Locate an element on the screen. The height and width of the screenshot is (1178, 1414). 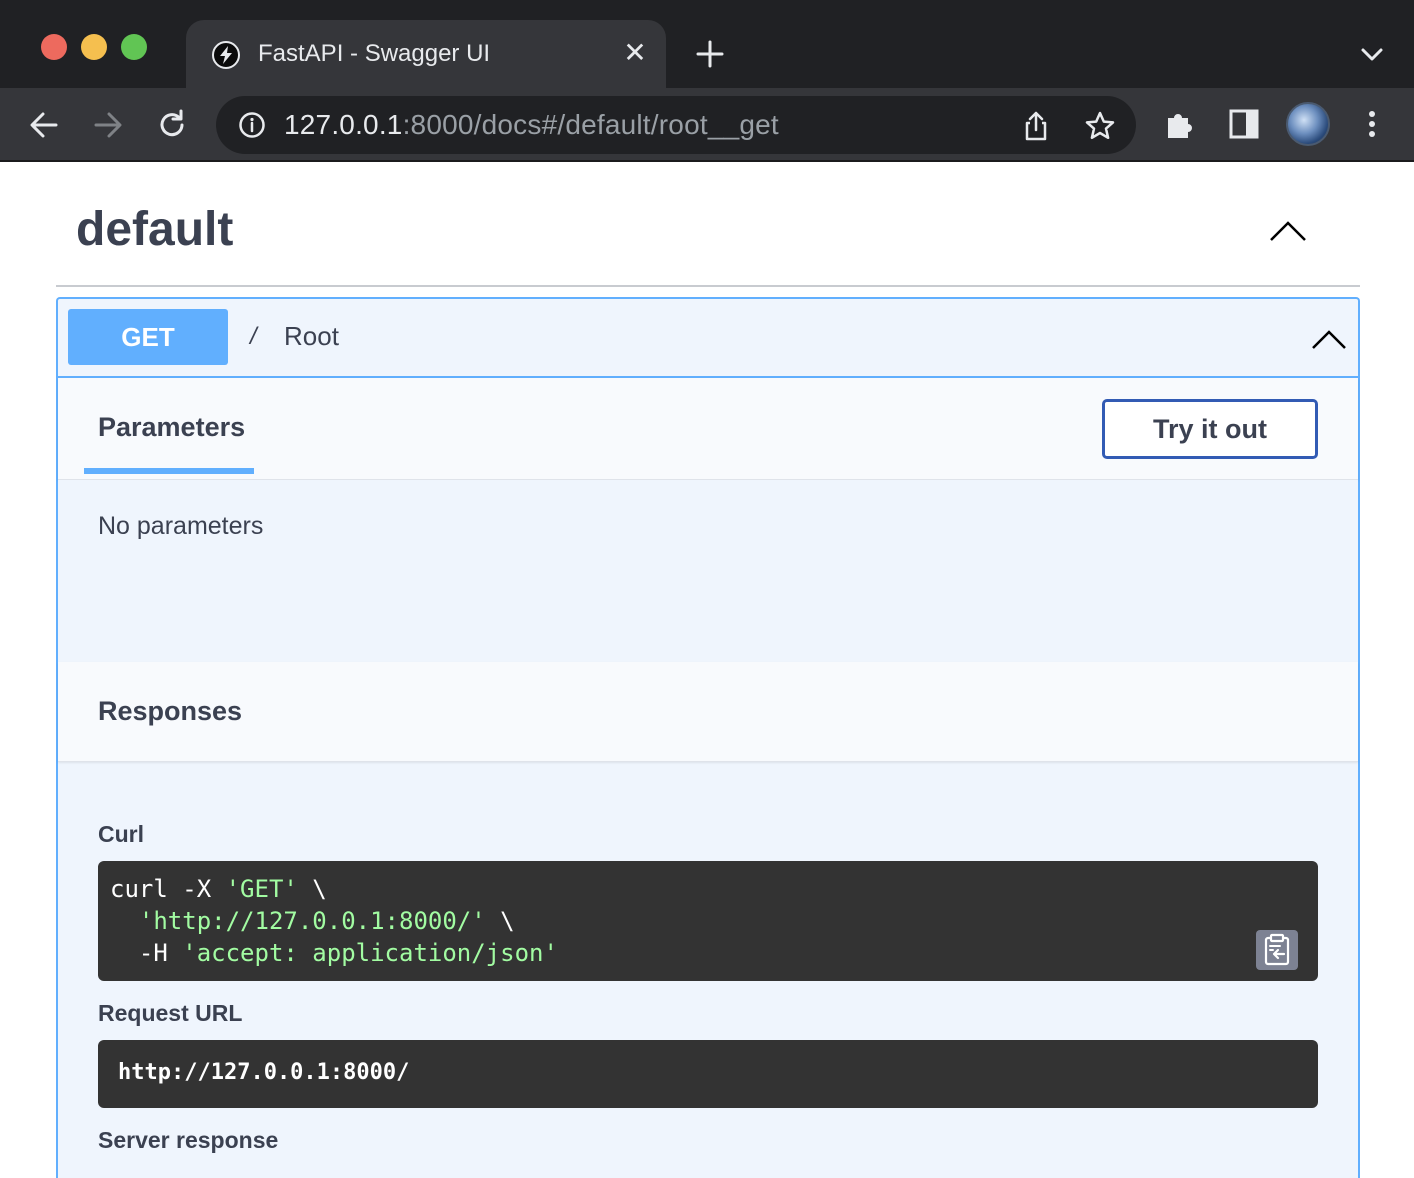
window-close-button is located at coordinates (54, 47).